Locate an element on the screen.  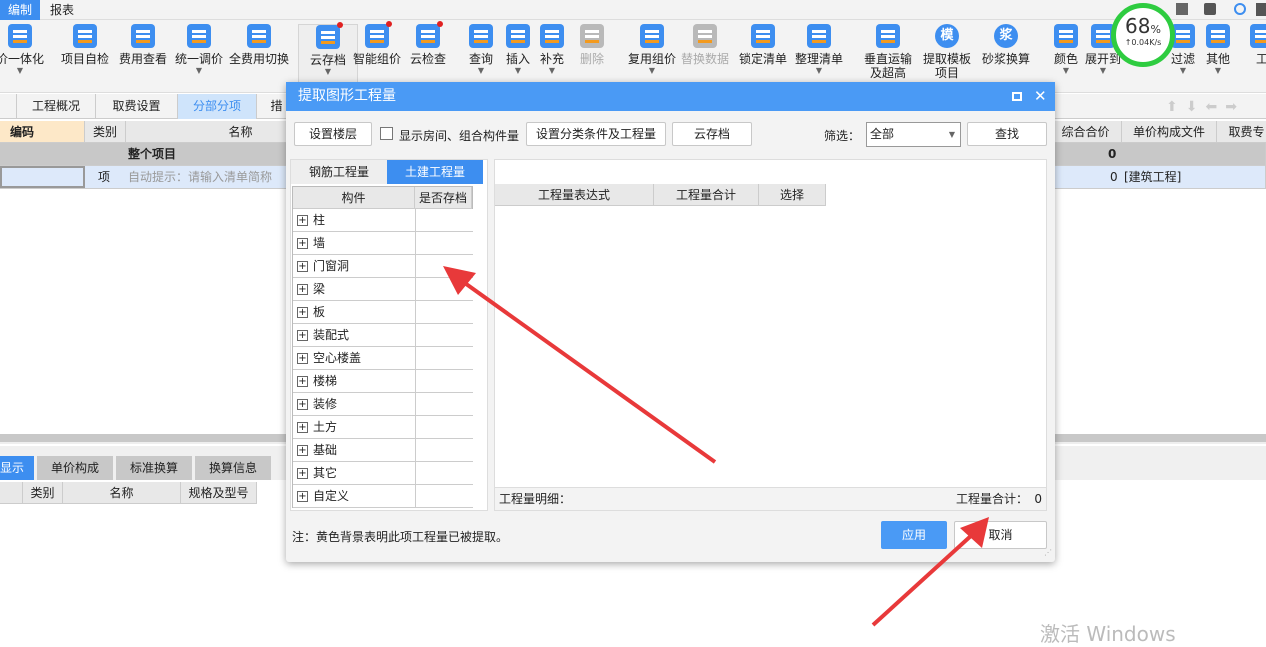
ribbon-button-3: 统一调价 ▼ is located at coordinates (199, 57).